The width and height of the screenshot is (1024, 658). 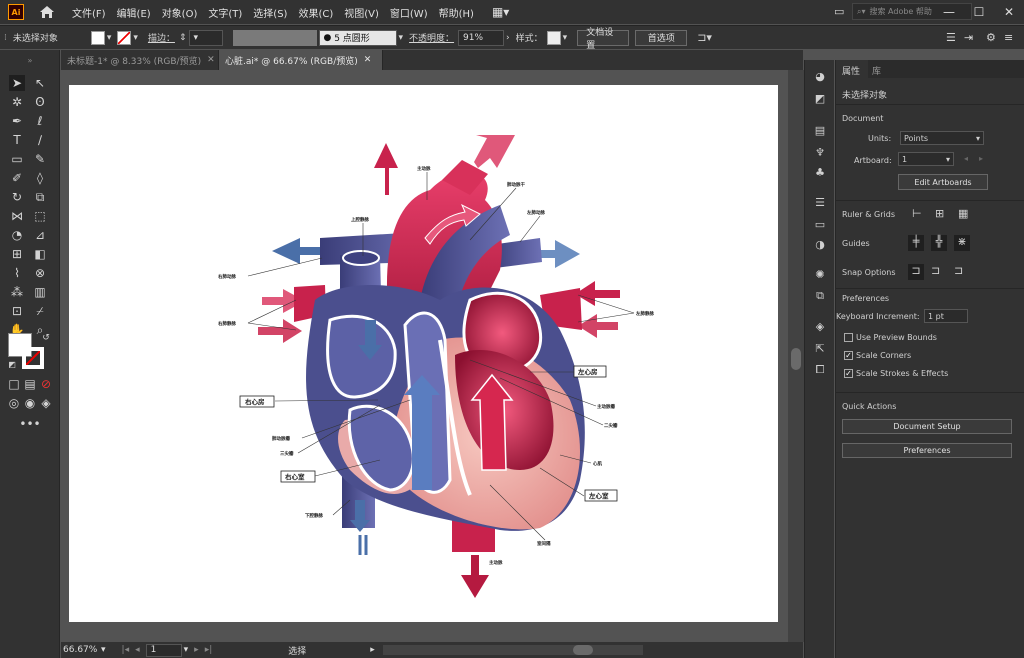 What do you see at coordinates (161, 37) in the screenshot?
I see `stroke-label: 描边：` at bounding box center [161, 37].